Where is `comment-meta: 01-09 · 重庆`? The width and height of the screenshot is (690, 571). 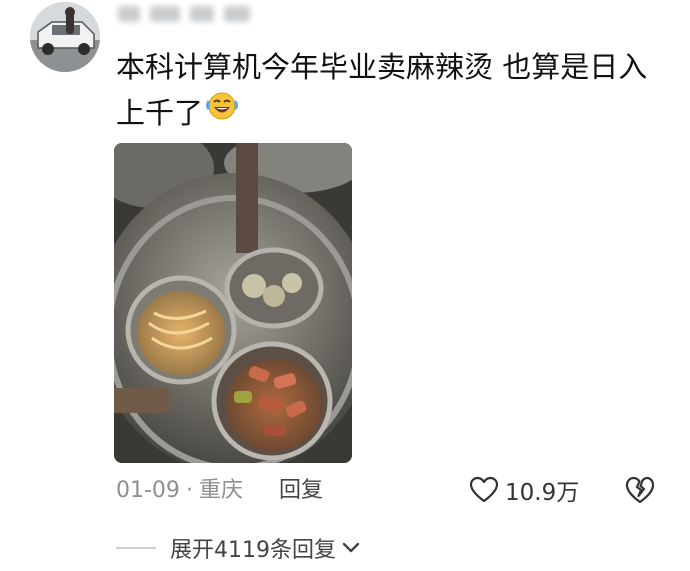 comment-meta: 01-09 · 重庆 is located at coordinates (179, 491).